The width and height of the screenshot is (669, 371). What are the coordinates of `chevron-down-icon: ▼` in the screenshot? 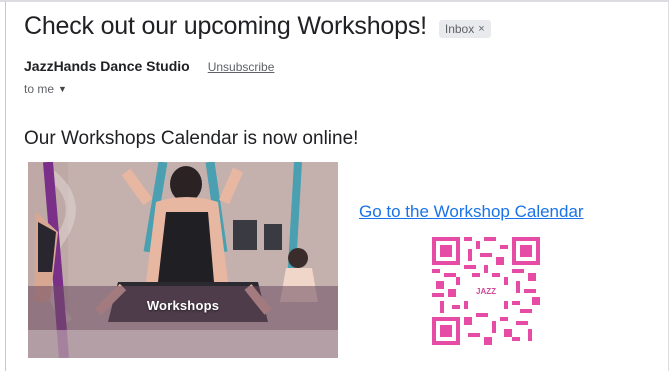 It's located at (62, 89).